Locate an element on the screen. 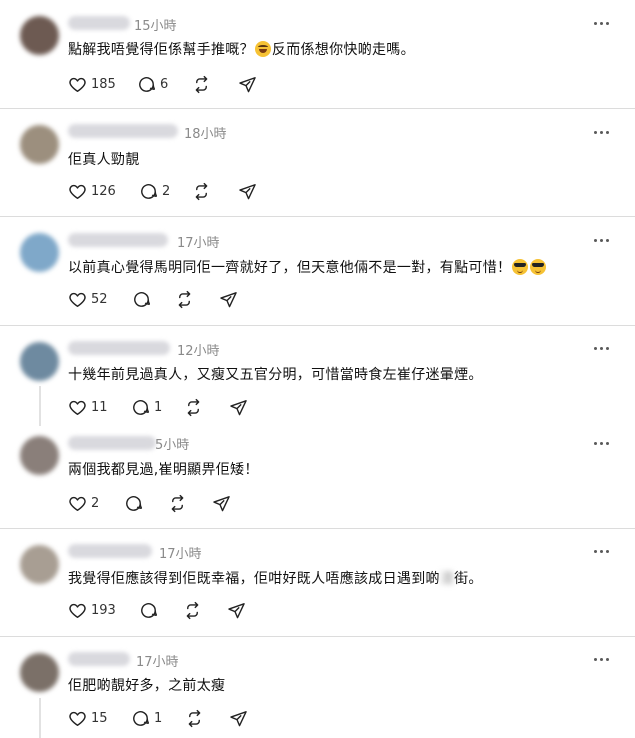 This screenshot has width=635, height=738. like-button: 126 is located at coordinates (92, 191).